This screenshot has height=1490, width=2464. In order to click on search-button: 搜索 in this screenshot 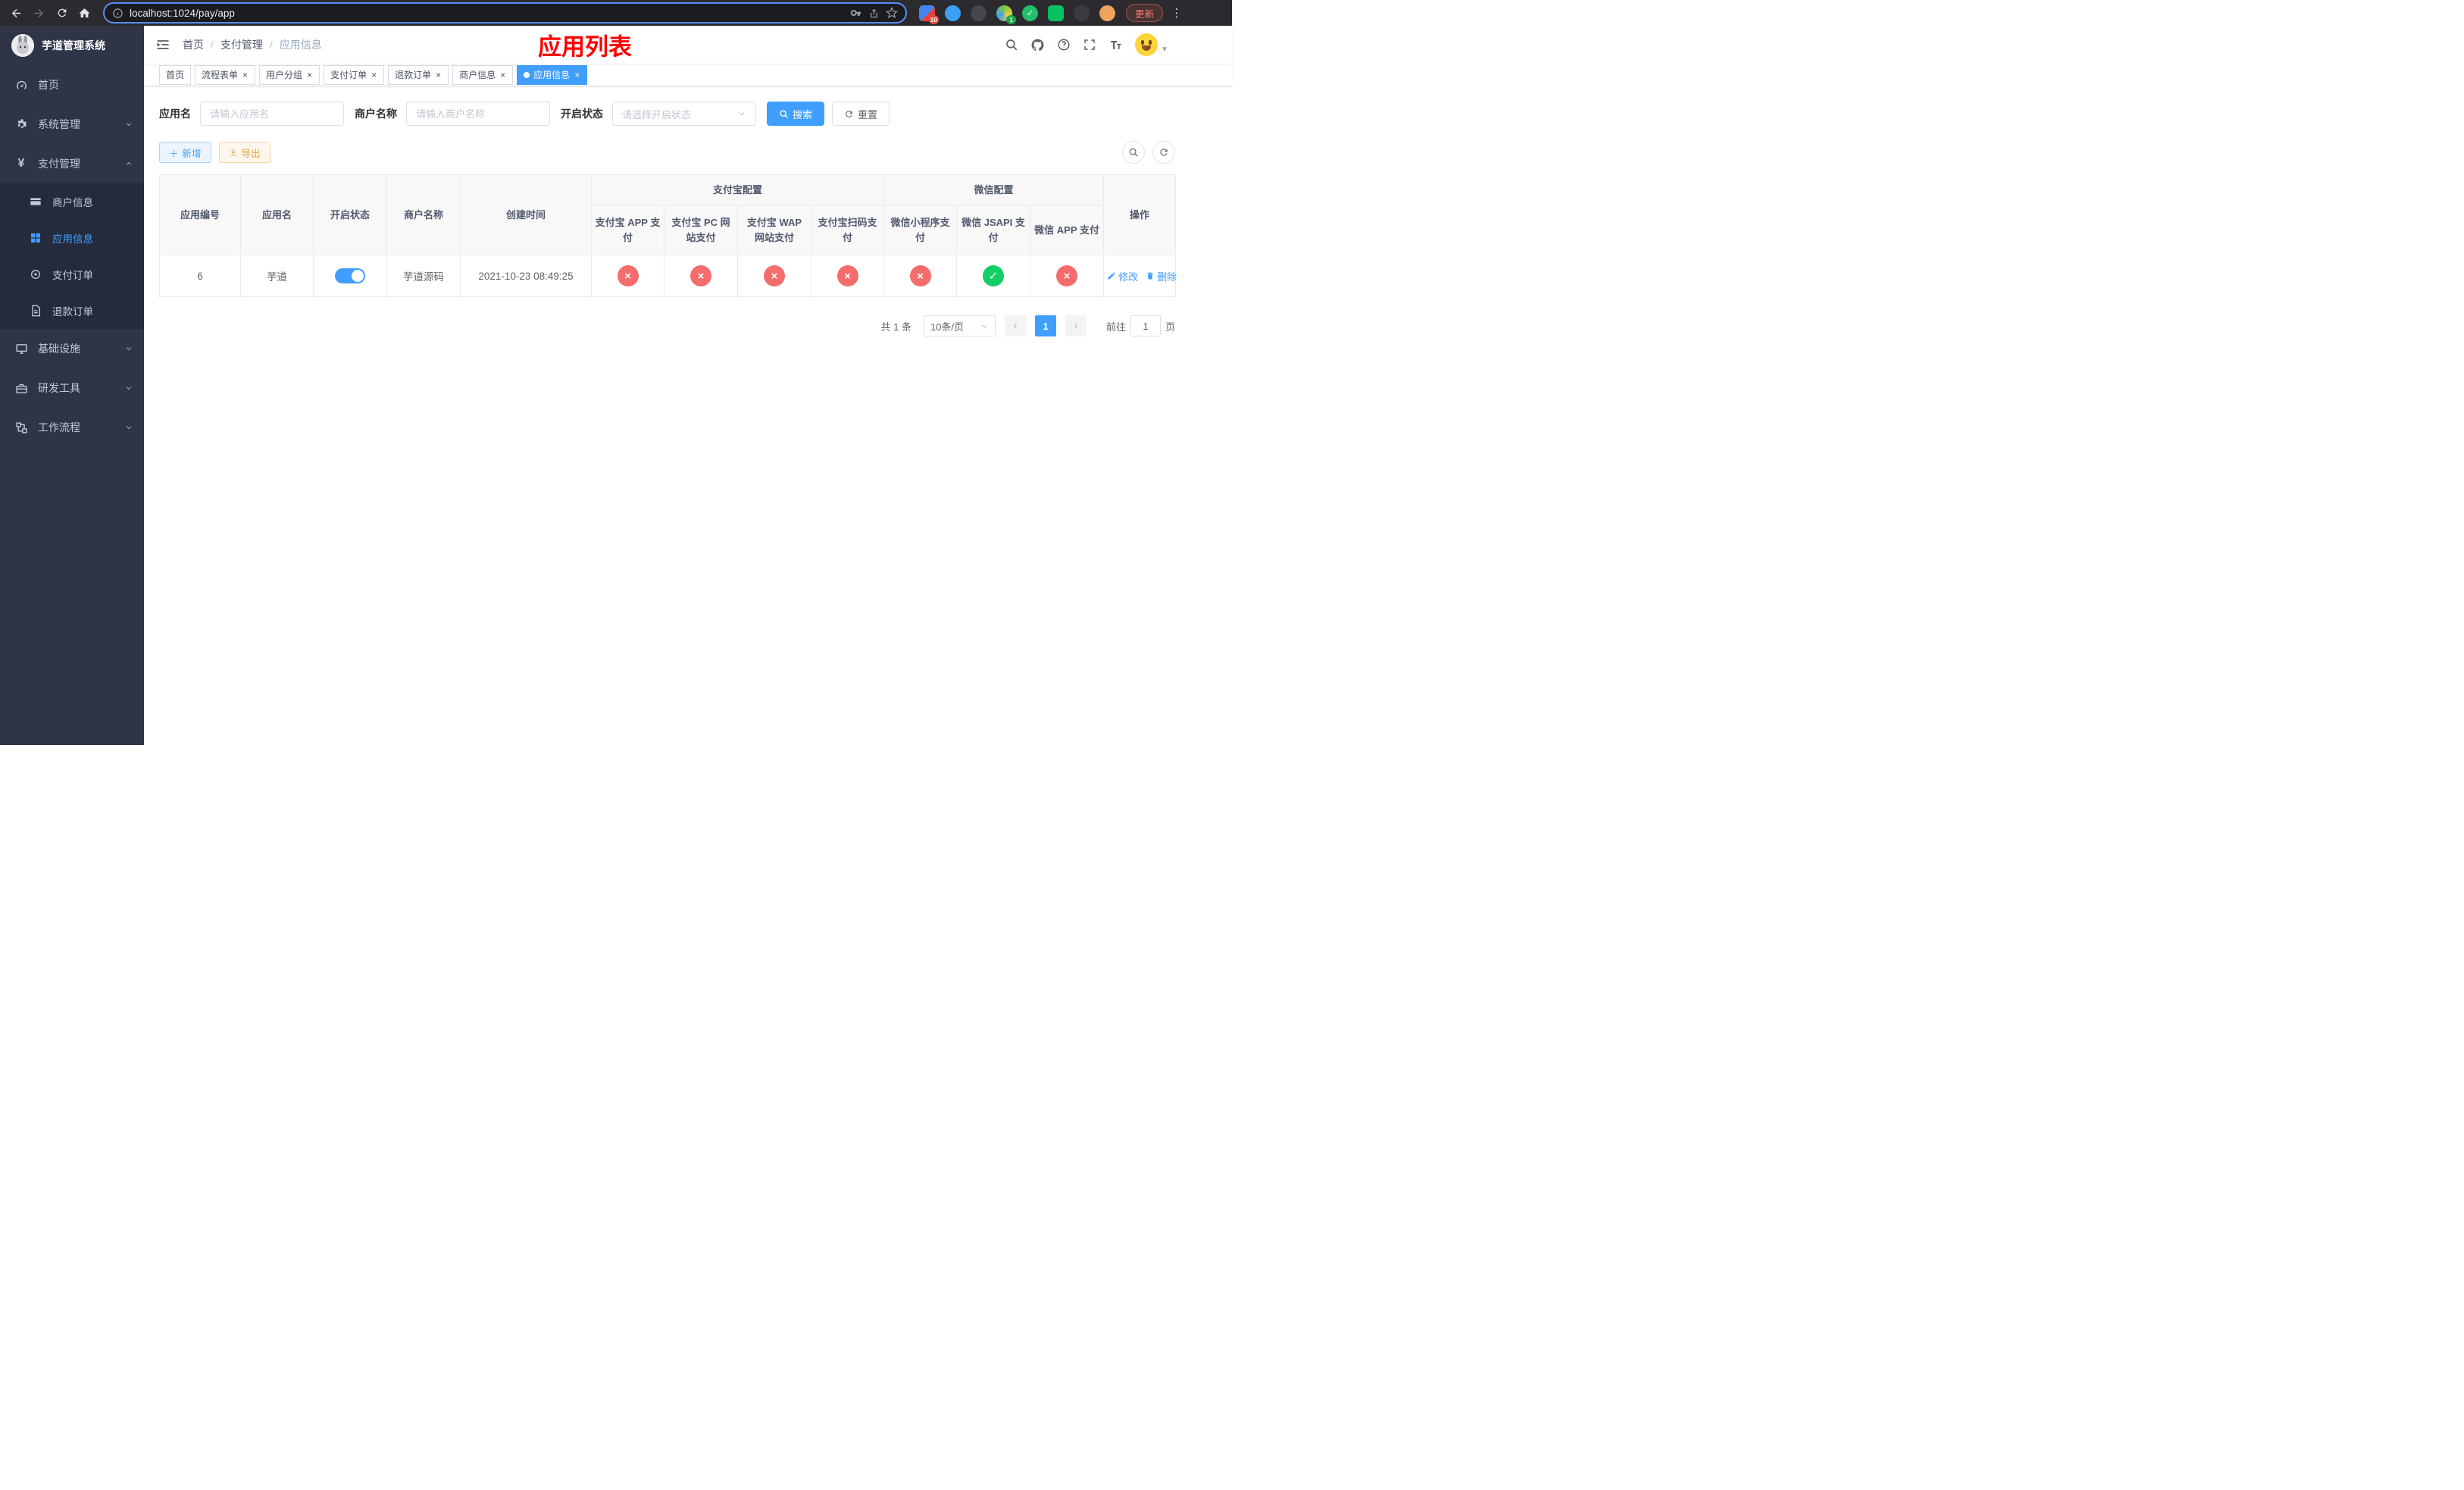, I will do `click(796, 114)`.